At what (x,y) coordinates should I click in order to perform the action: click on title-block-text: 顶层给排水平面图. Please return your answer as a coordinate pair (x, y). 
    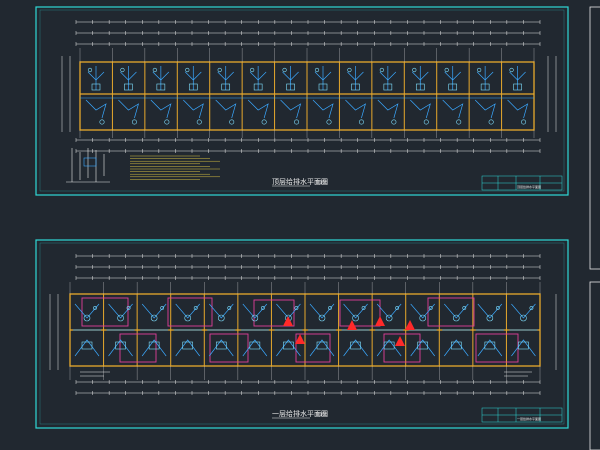
    Looking at the image, I should click on (529, 186).